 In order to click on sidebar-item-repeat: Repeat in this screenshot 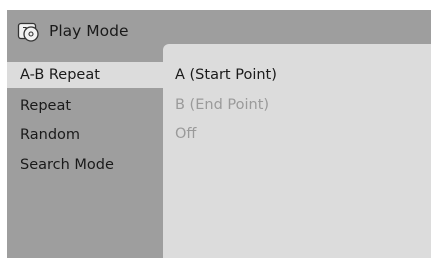, I will do `click(85, 106)`.